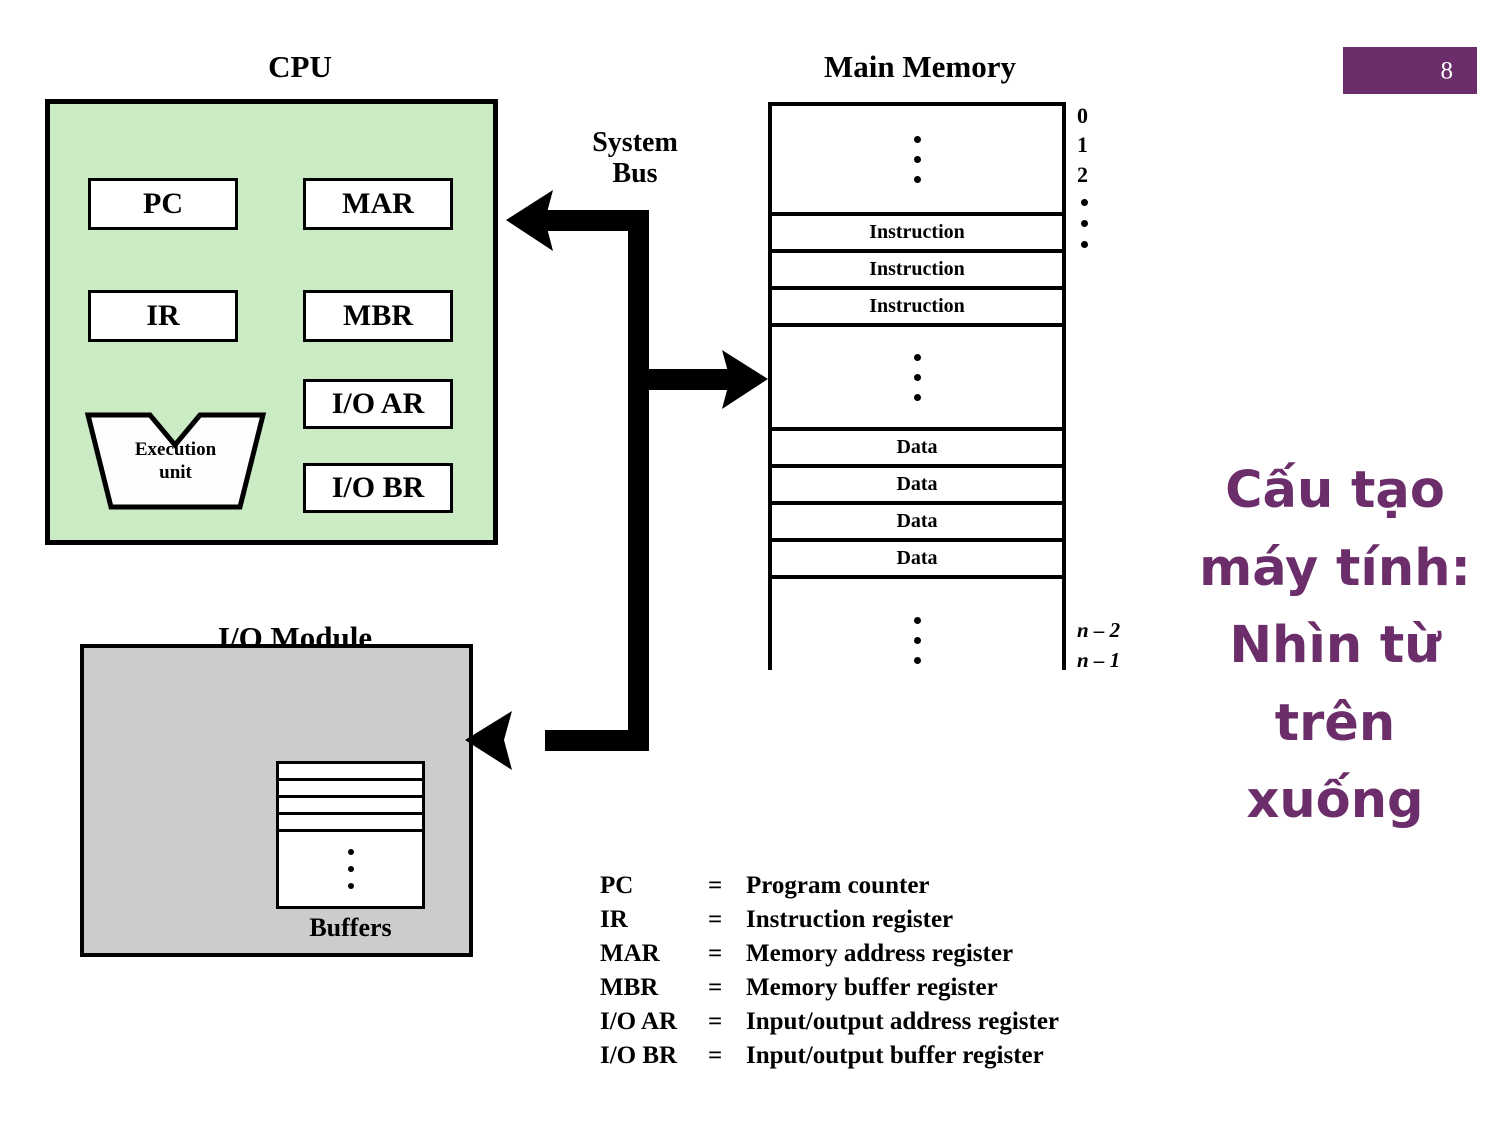 This screenshot has width=1499, height=1124. I want to click on legend-abbr: I/O AR, so click(639, 1021).